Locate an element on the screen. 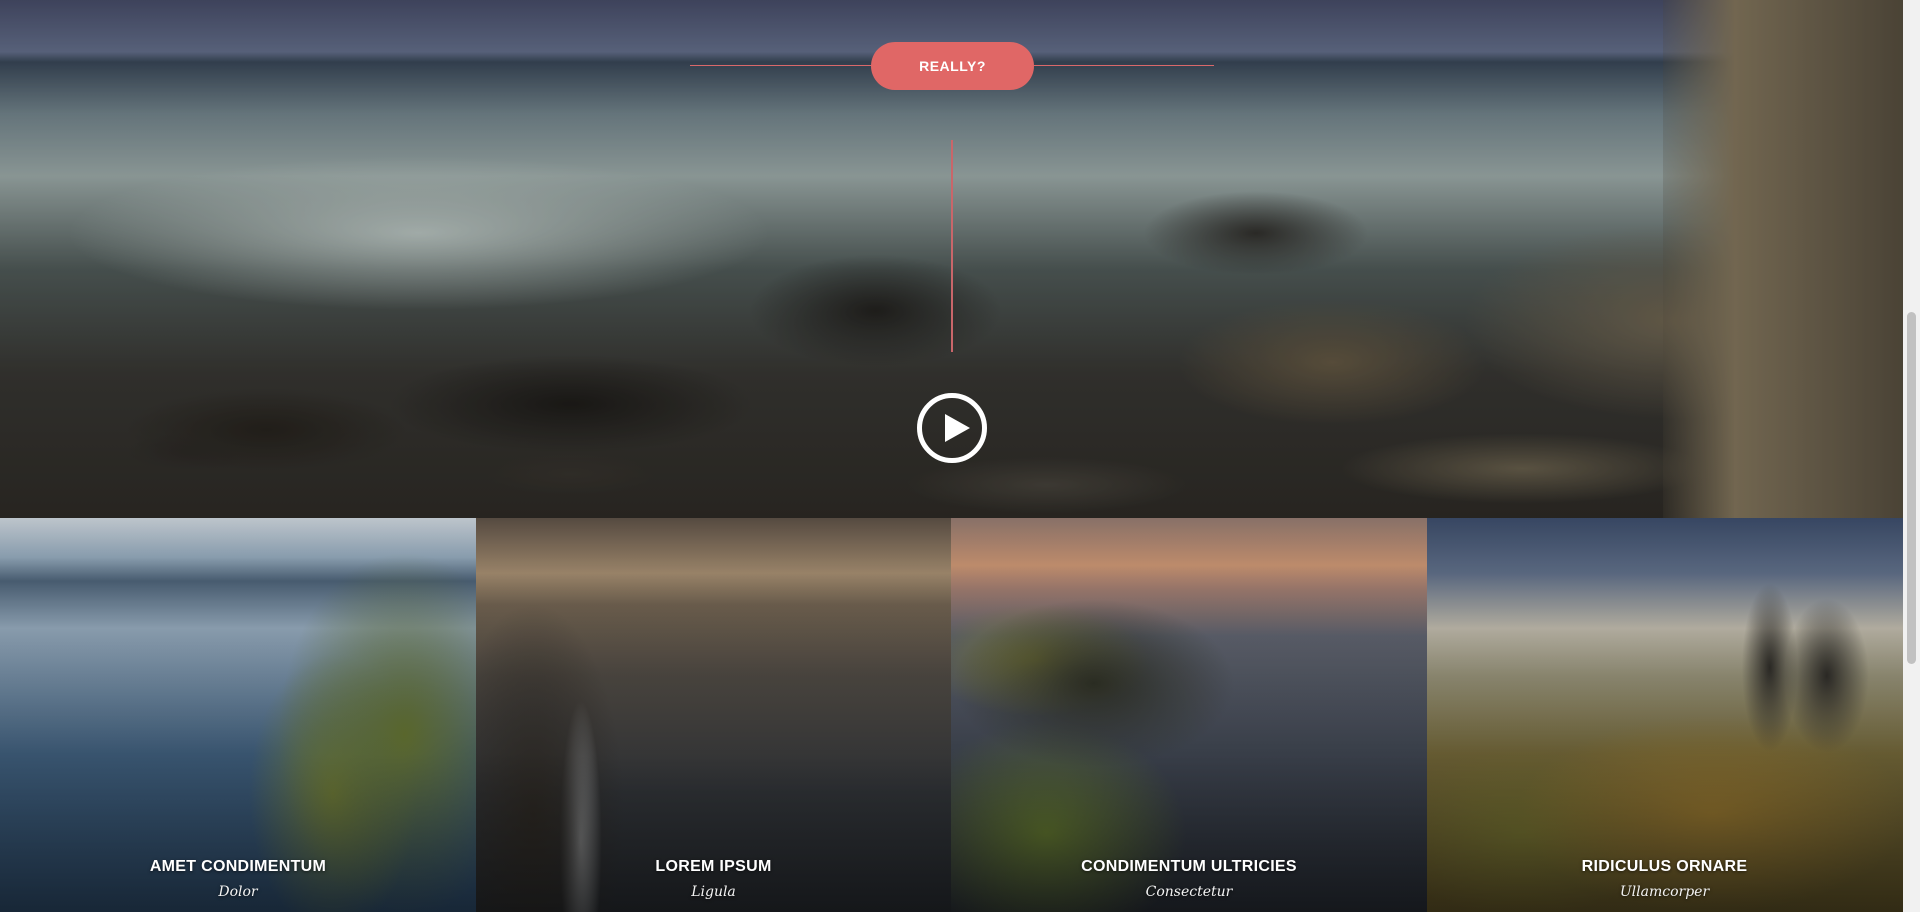  tile-title: AMET CONDIMENTUM is located at coordinates (238, 866).